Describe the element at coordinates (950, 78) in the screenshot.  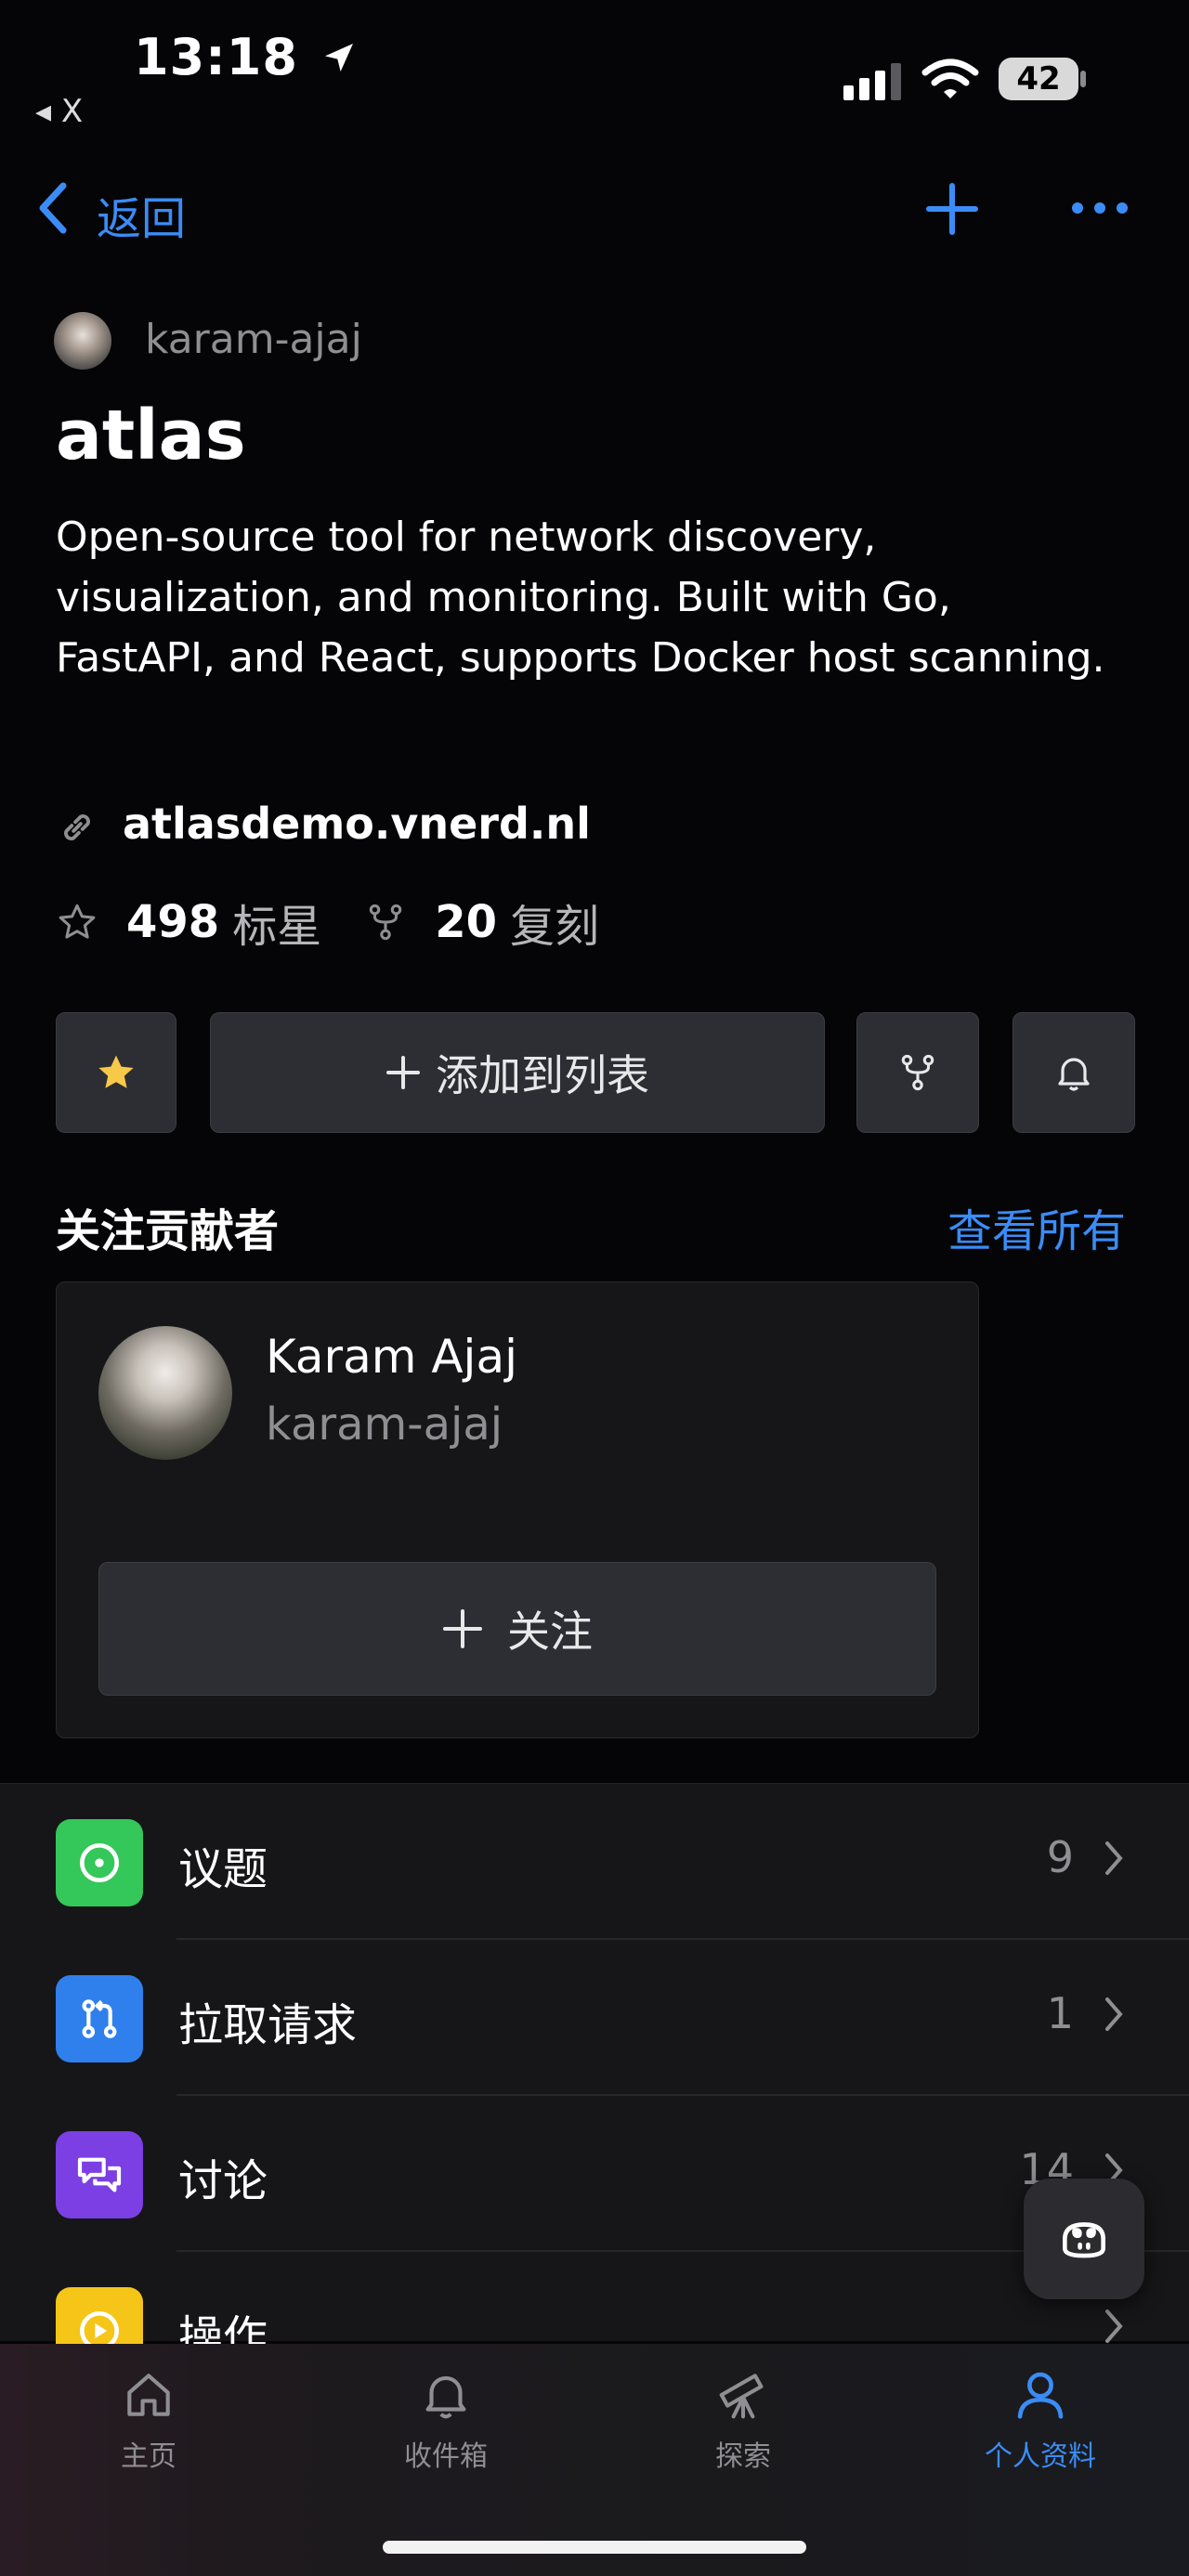
I see `wifi-icon` at that location.